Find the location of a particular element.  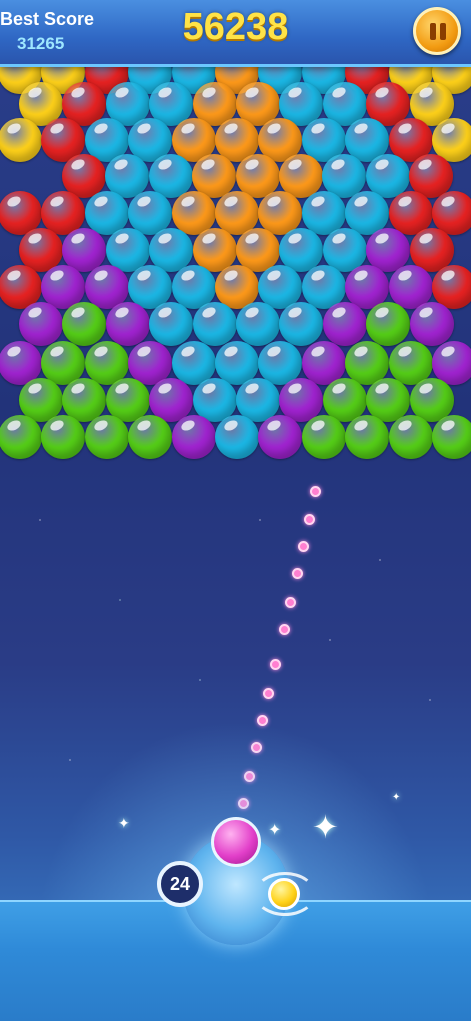

next-bubble is located at coordinates (284, 894).